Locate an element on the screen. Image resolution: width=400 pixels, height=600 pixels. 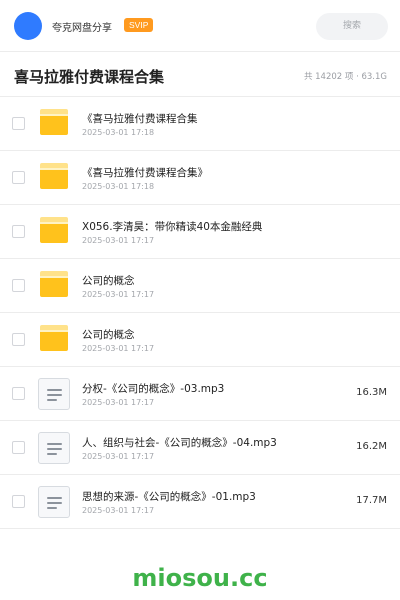
file-name: 分权-《公司的概念》-03.mp3 is located at coordinates (153, 388).